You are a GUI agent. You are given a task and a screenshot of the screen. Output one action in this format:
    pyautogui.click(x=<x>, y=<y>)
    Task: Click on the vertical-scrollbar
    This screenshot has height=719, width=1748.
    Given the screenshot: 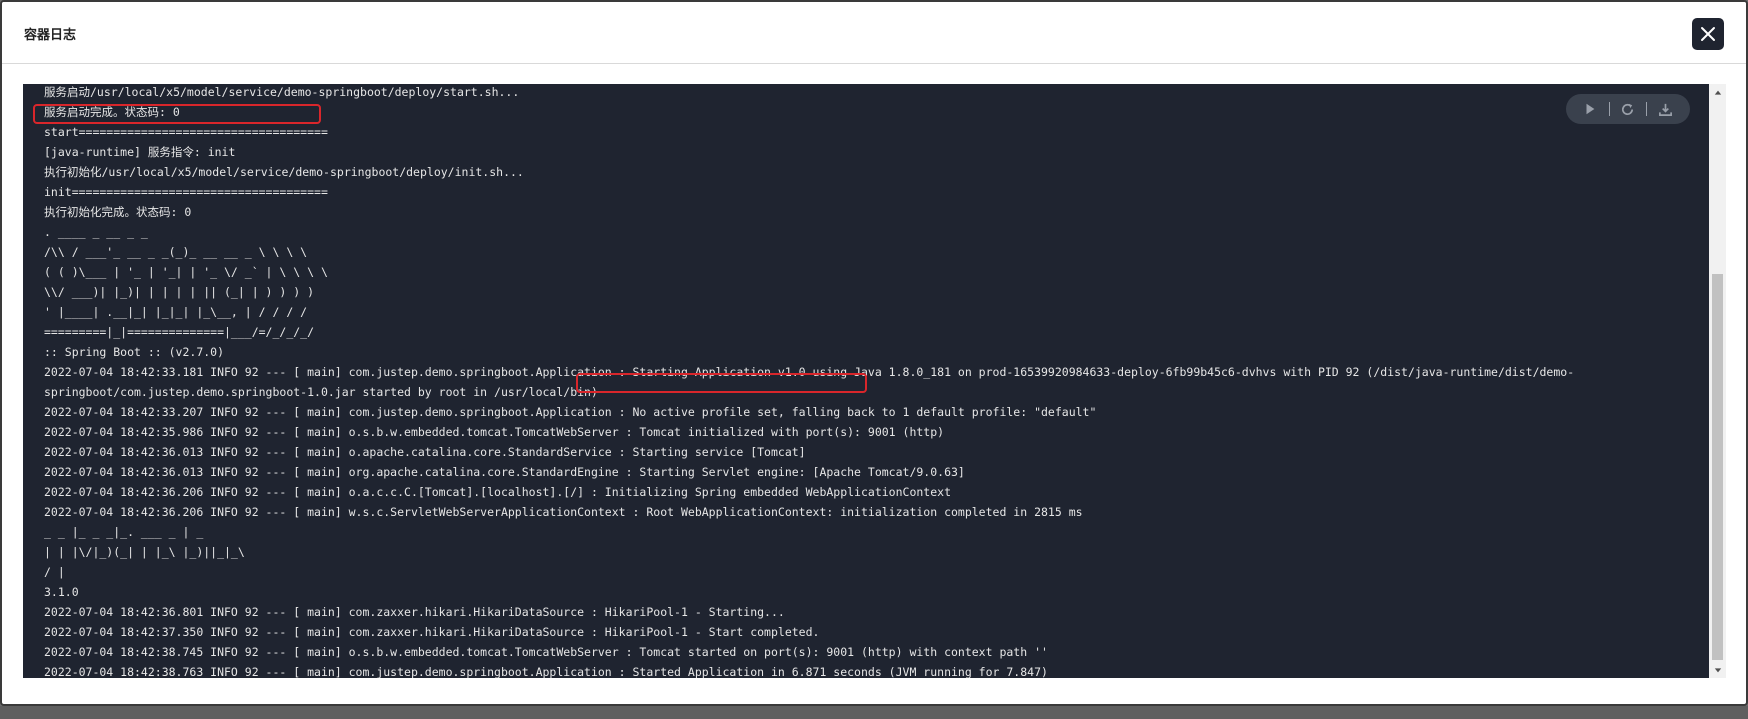 What is the action you would take?
    pyautogui.click(x=1717, y=381)
    